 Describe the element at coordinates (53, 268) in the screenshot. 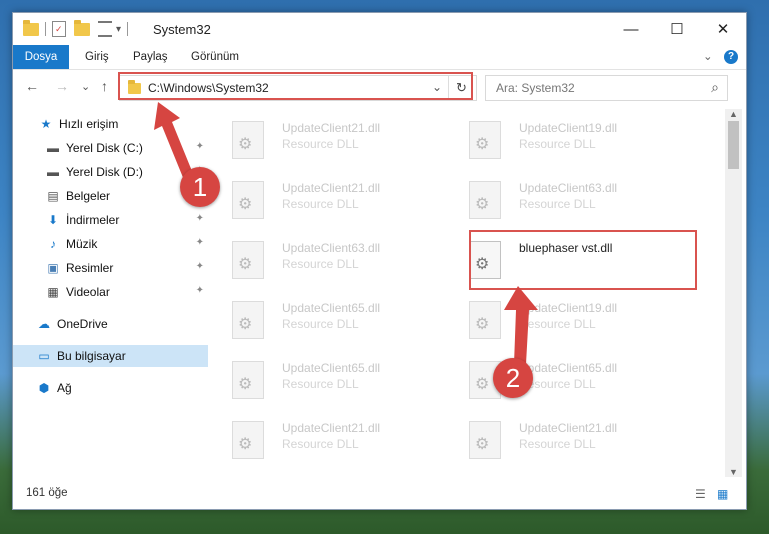

I see `pictures-icon: ▣` at that location.